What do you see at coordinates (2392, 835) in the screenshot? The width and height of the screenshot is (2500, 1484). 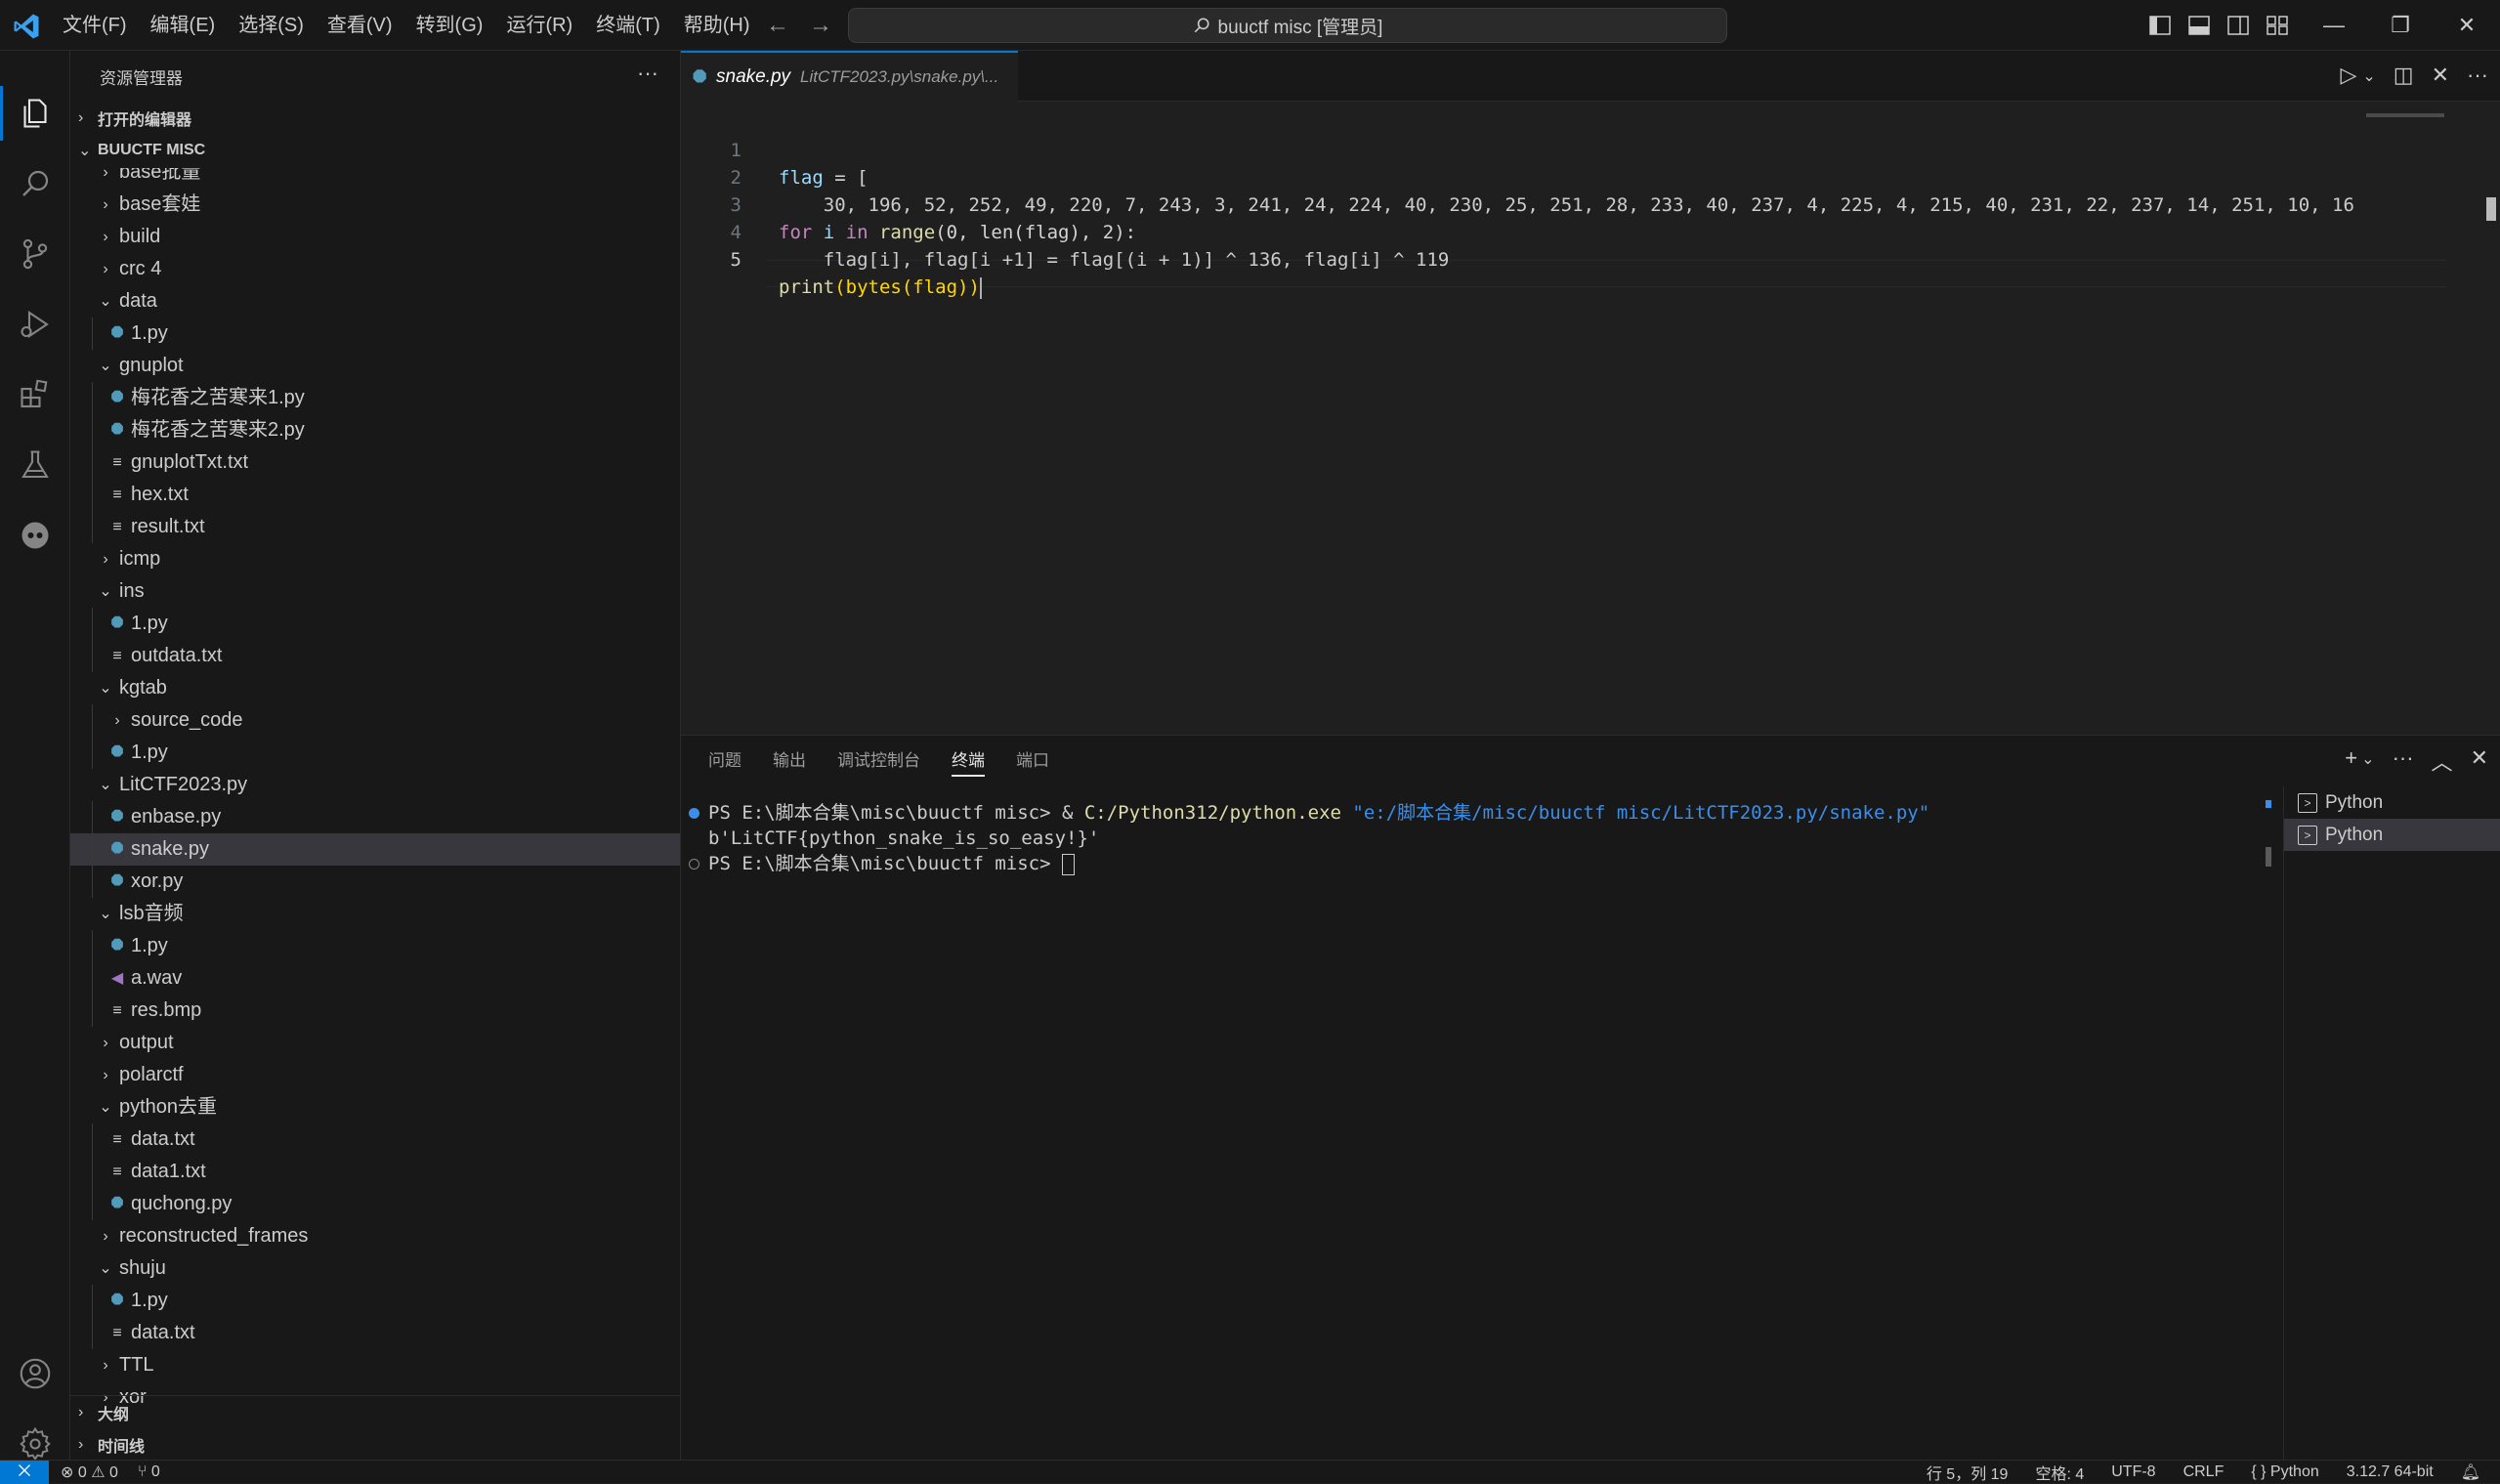 I see `terminal-instance-2: > Python` at bounding box center [2392, 835].